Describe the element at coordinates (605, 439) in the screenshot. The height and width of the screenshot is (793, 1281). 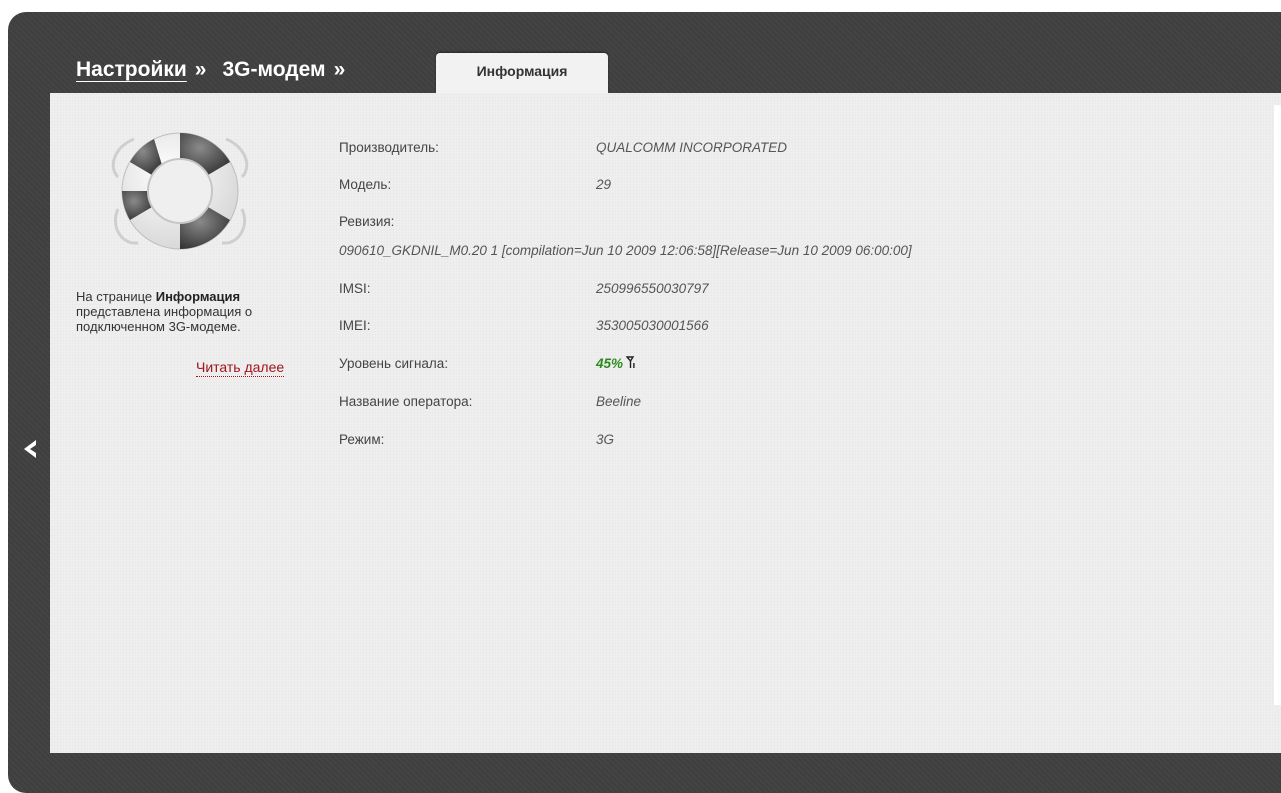
I see `mode-value: 3G` at that location.